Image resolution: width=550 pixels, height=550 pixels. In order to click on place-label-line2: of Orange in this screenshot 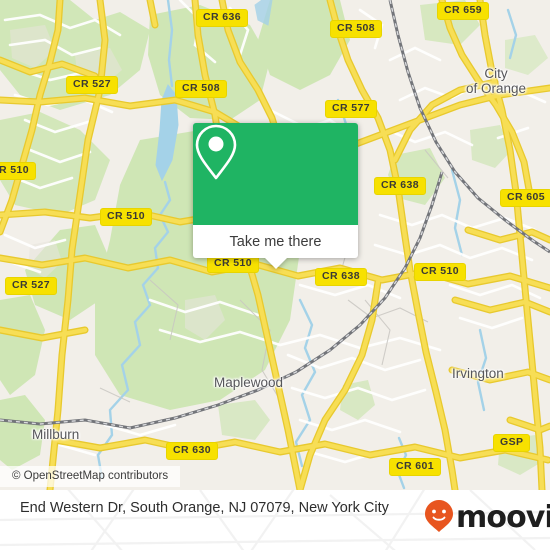, I will do `click(496, 88)`.